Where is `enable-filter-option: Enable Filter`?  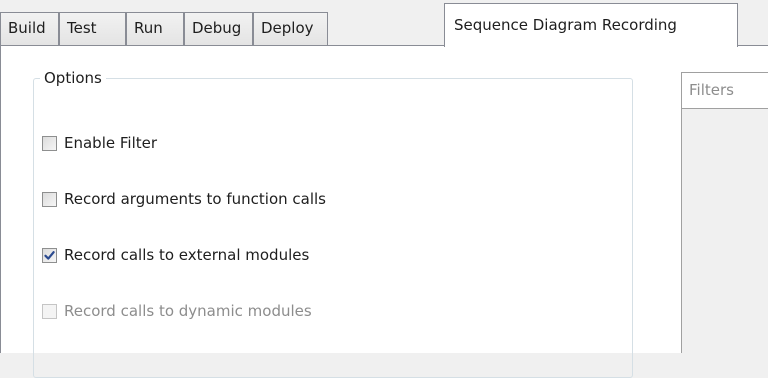
enable-filter-option: Enable Filter is located at coordinates (99, 143).